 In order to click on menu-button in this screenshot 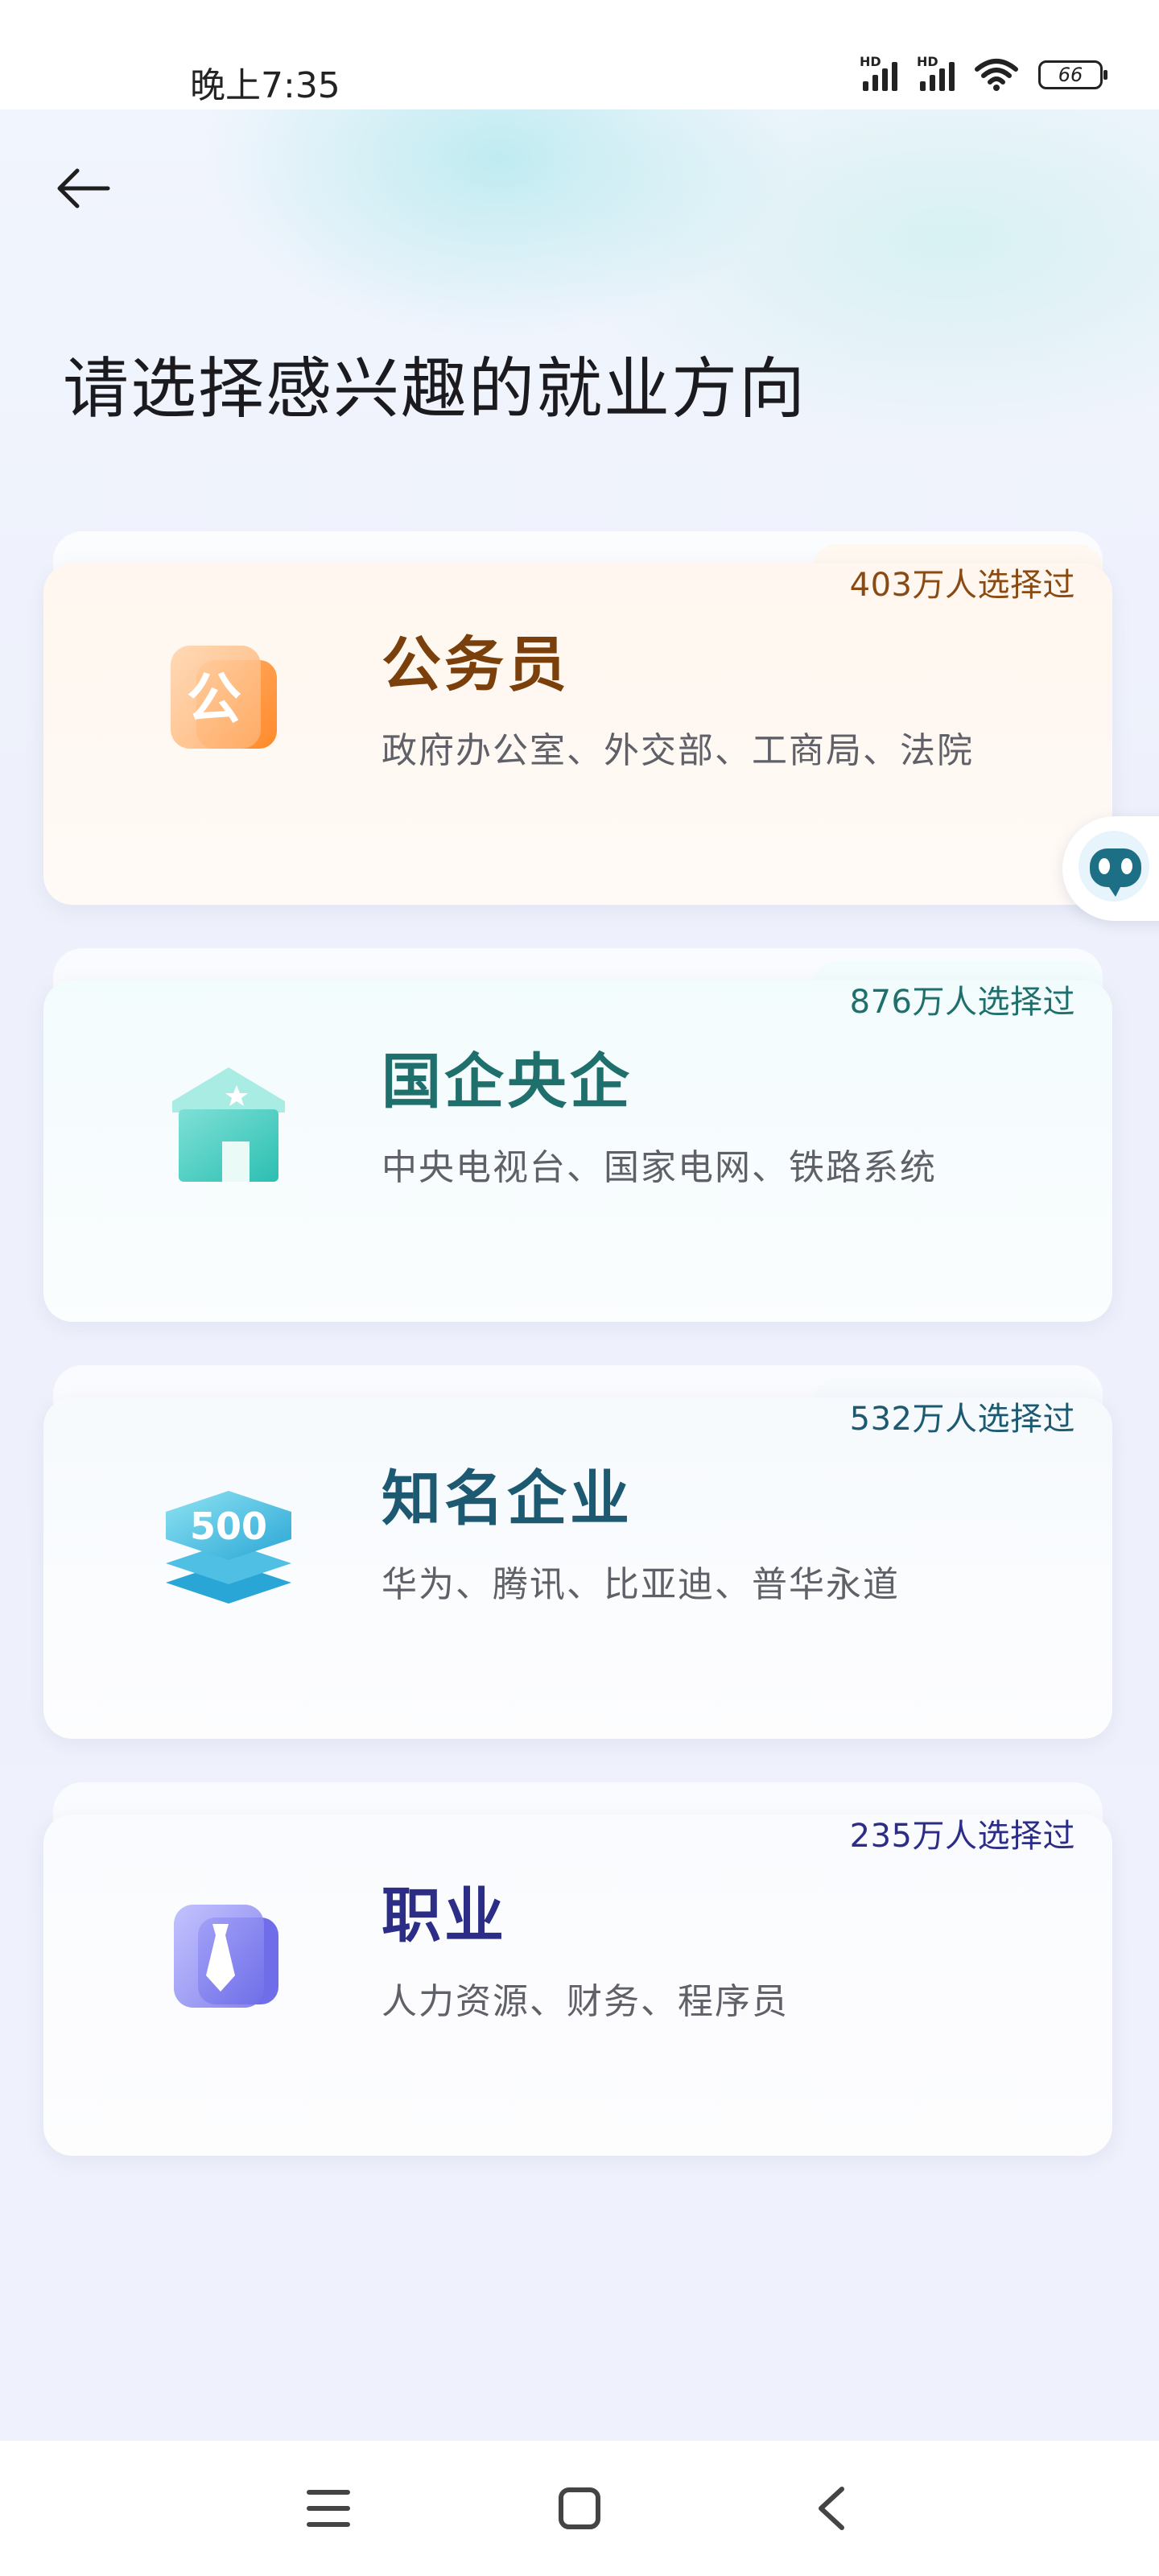, I will do `click(328, 2508)`.